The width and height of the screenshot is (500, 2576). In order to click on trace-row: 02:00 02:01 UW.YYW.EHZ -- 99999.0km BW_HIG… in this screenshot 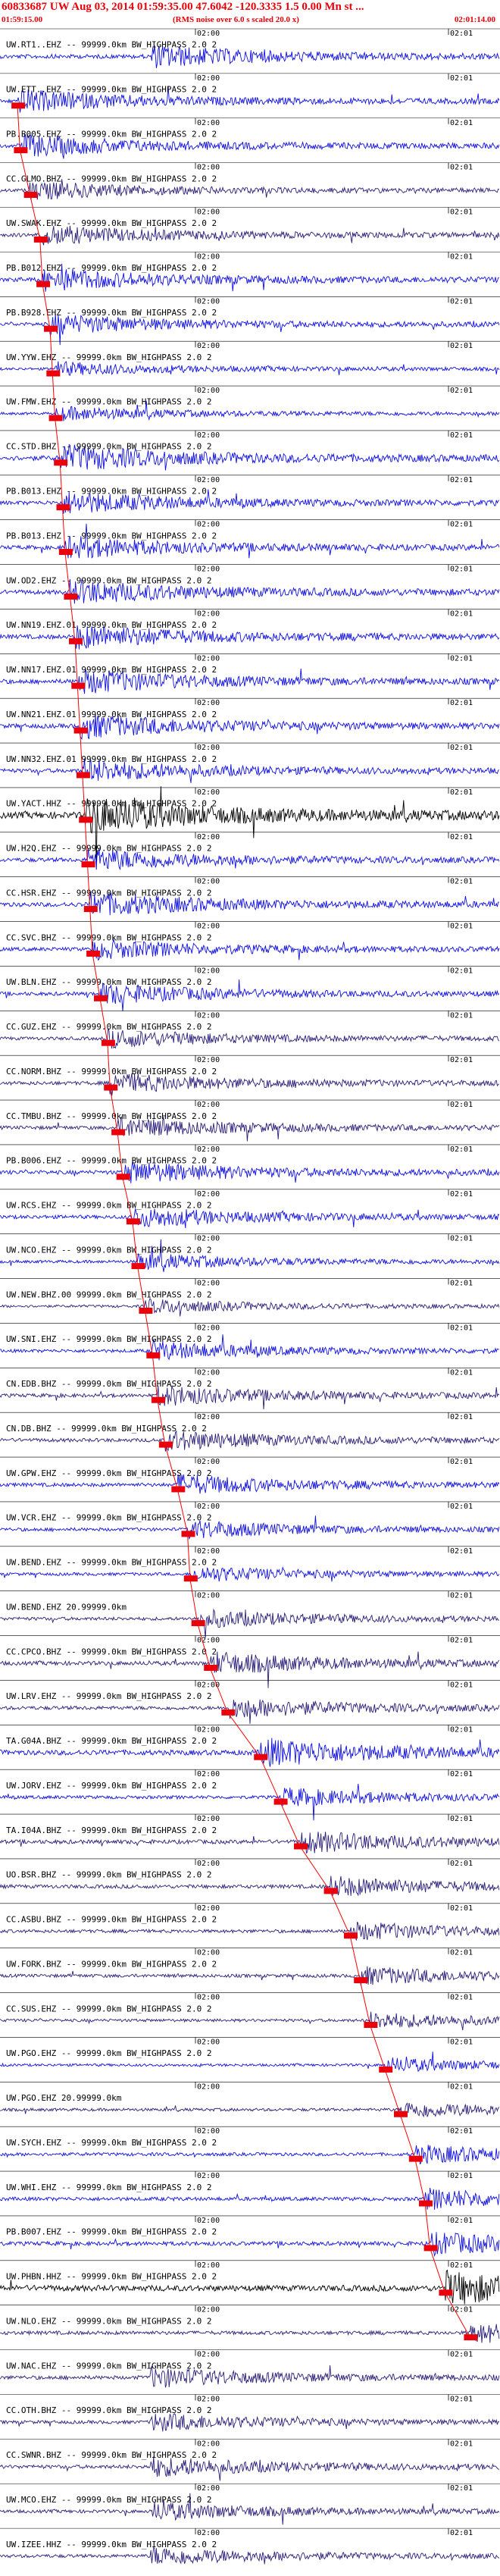, I will do `click(250, 358)`.